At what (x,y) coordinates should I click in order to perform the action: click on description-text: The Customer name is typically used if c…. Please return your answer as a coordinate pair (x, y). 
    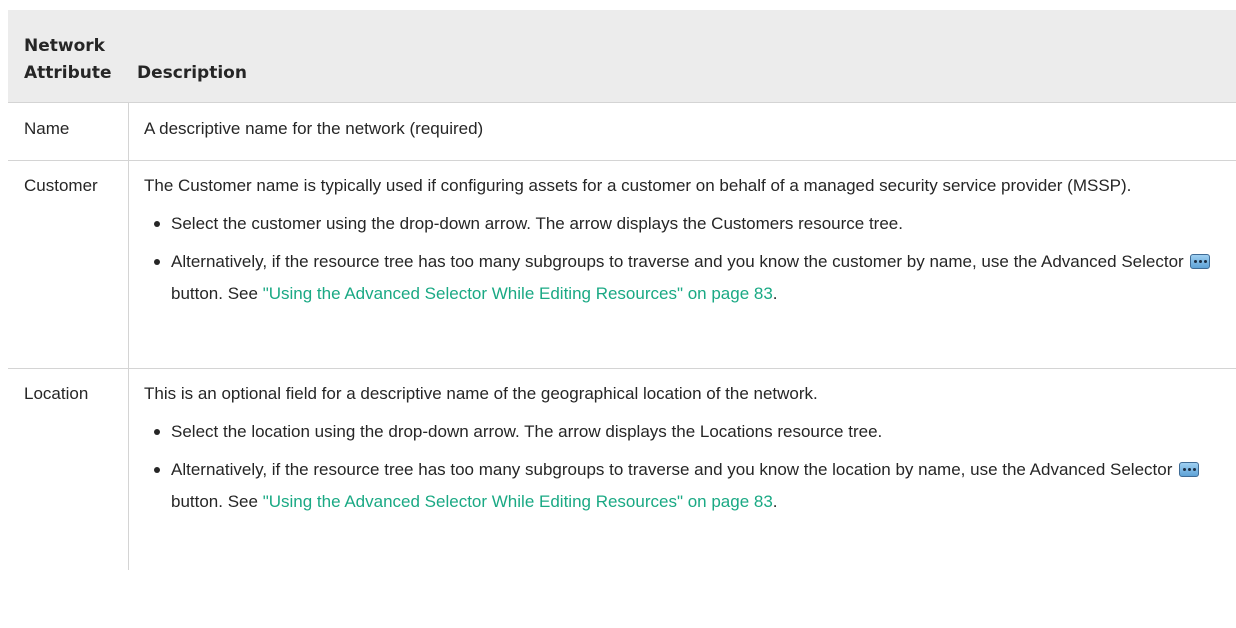
    Looking at the image, I should click on (638, 185).